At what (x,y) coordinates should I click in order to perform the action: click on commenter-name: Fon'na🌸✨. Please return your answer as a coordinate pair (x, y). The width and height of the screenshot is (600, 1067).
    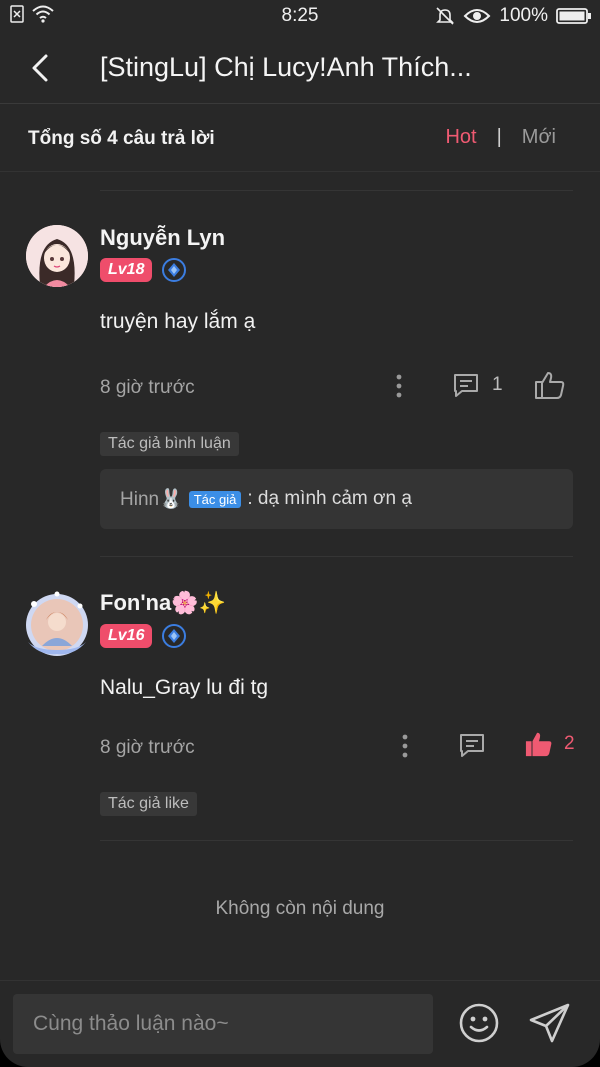
    Looking at the image, I should click on (163, 603).